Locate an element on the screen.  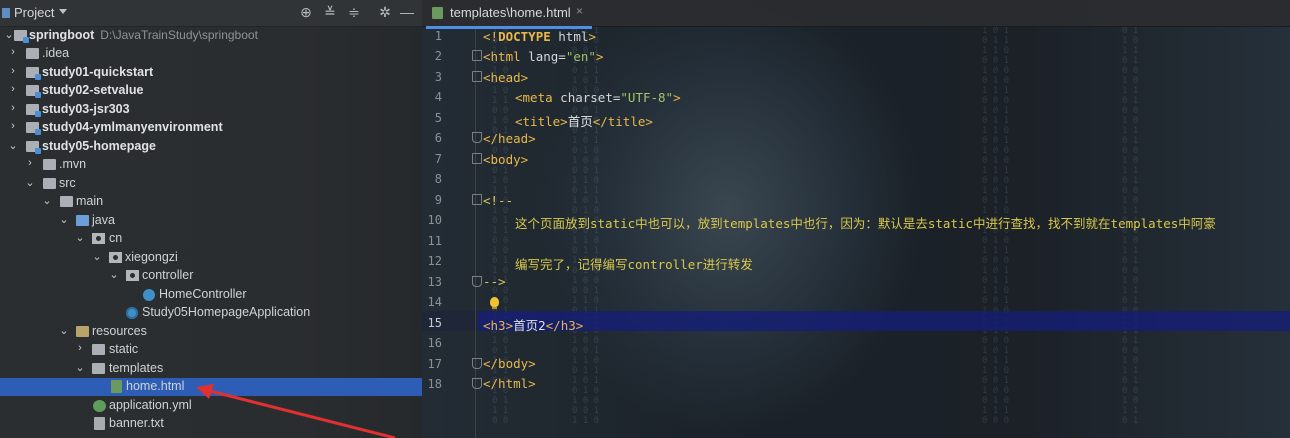
token-text: html is located at coordinates (569, 36).